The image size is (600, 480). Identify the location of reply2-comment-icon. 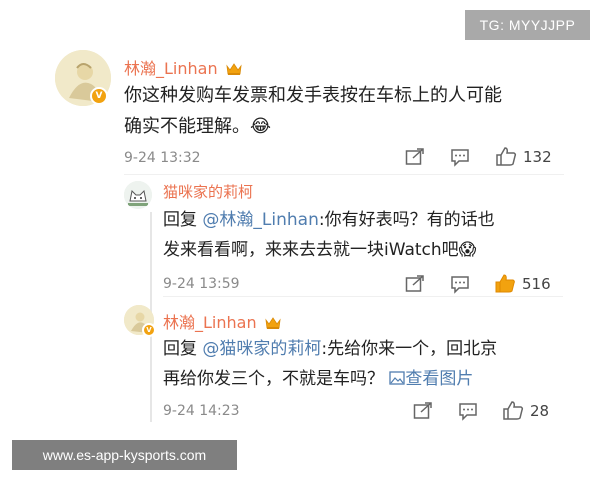
(468, 413).